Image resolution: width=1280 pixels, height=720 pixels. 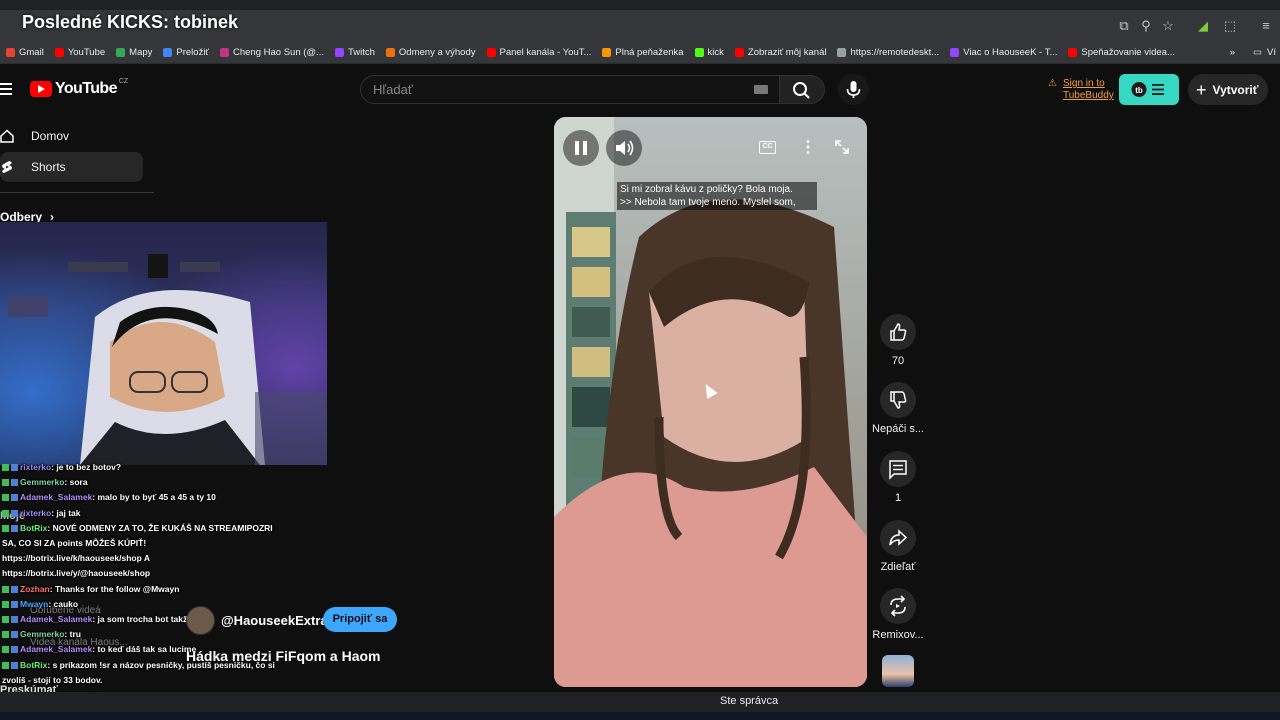 I want to click on bookmark-item: kick, so click(x=709, y=52).